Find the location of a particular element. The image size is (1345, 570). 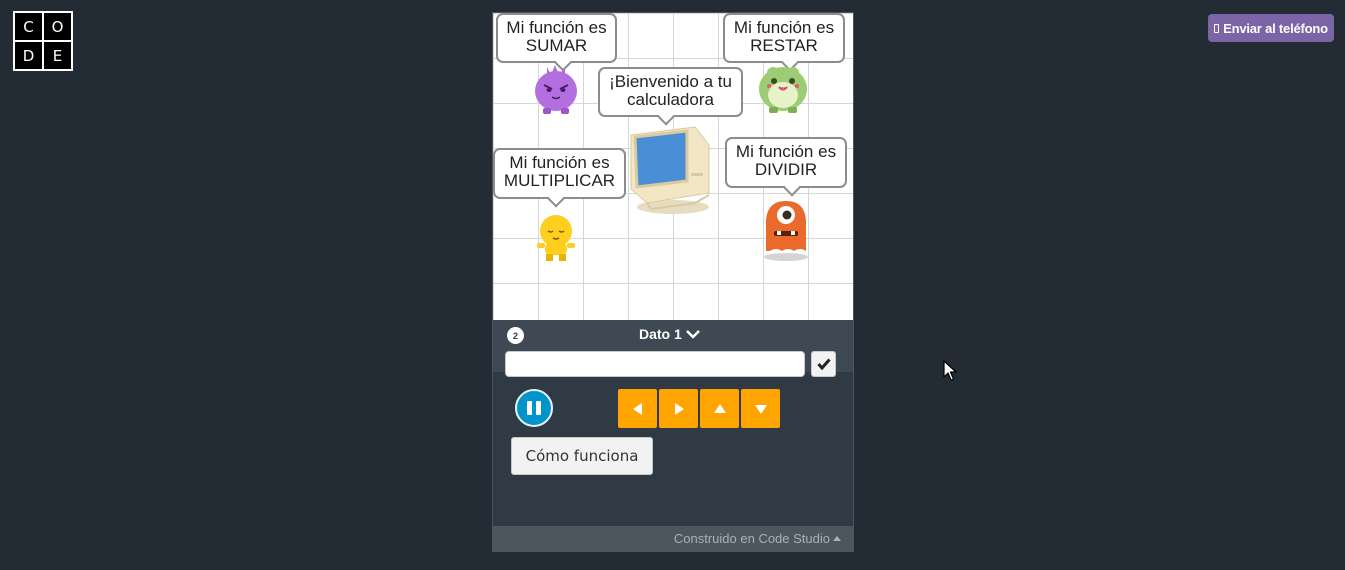

mouse-cursor-icon is located at coordinates (950, 370).